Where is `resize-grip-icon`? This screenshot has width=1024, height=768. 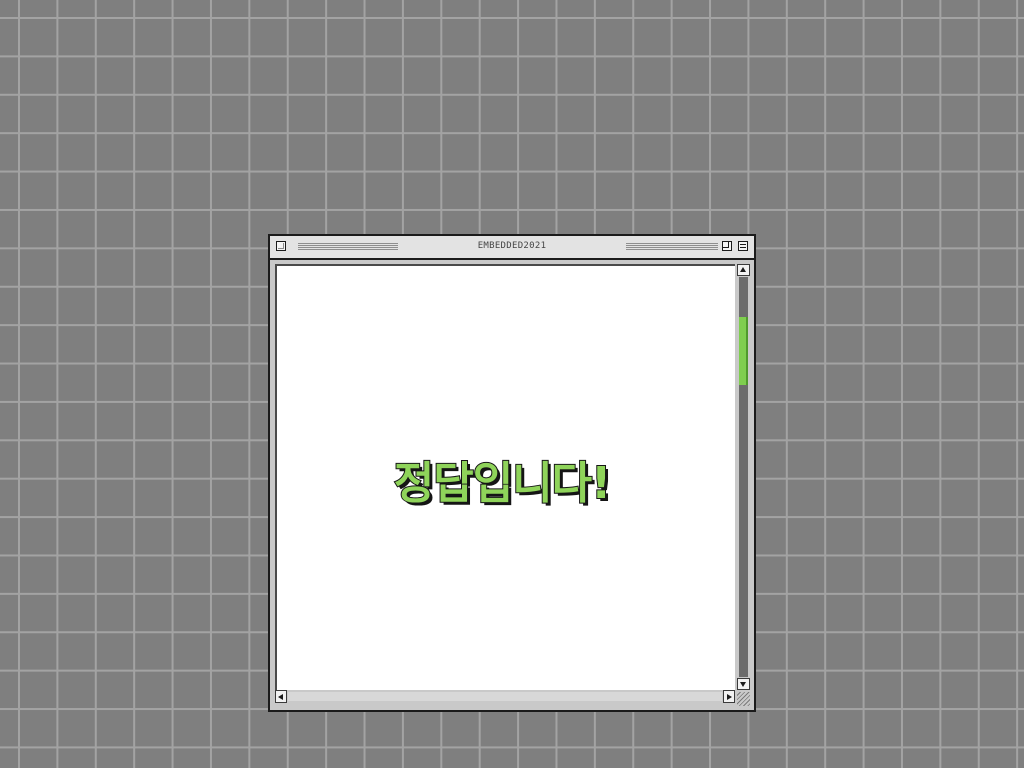
resize-grip-icon is located at coordinates (743, 699).